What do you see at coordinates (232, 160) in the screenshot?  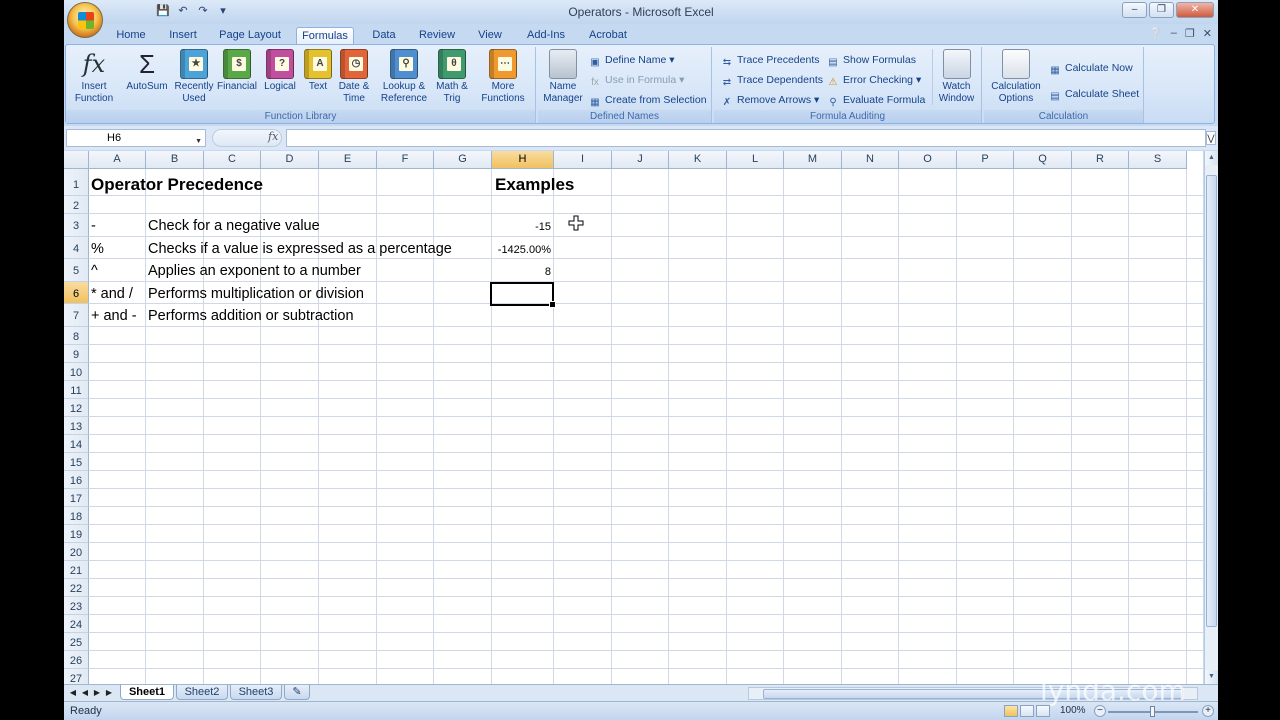 I see `column-header-c: C` at bounding box center [232, 160].